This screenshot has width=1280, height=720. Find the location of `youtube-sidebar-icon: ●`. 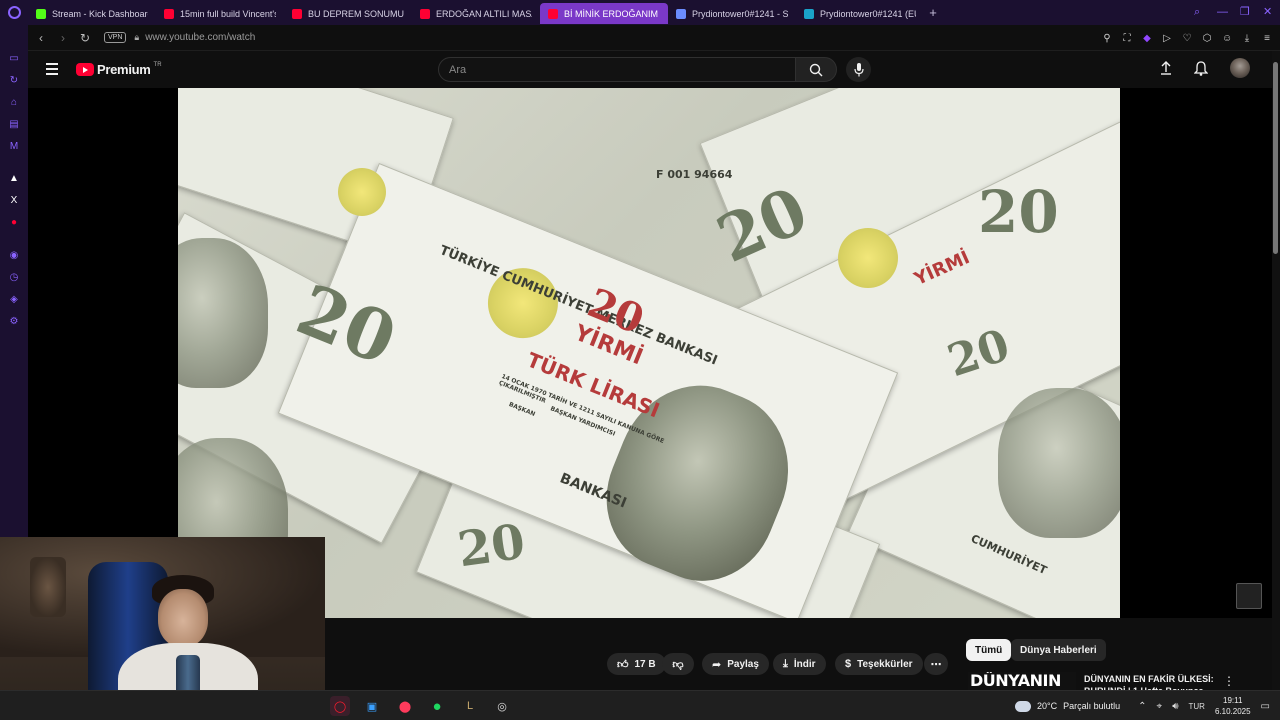

youtube-sidebar-icon: ● is located at coordinates (14, 223).